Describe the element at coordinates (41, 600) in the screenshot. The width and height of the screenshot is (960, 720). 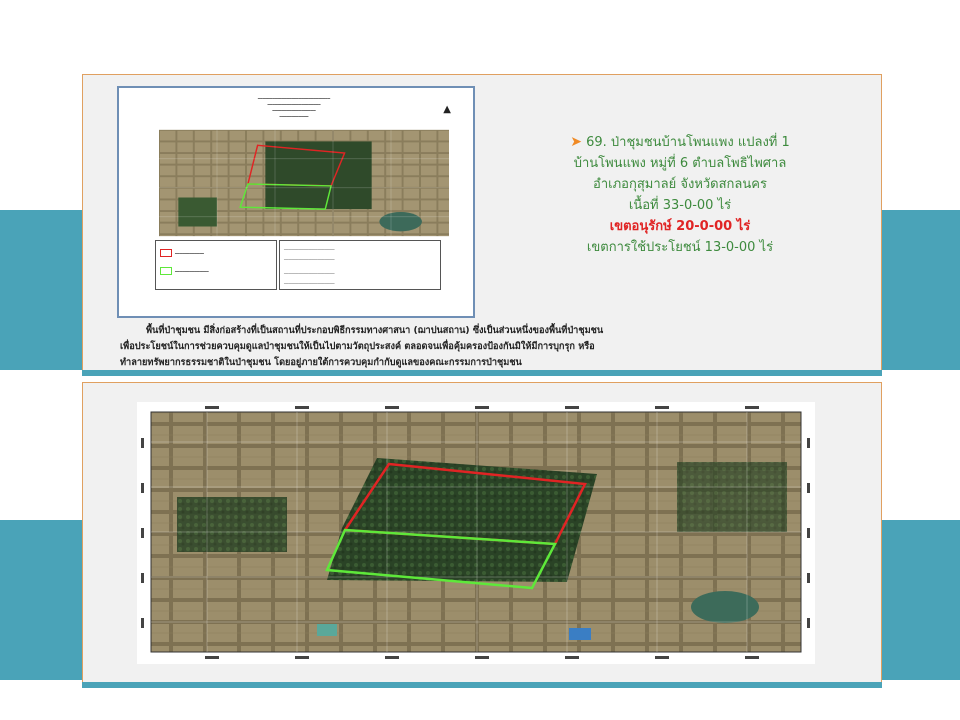
I see `teal-band-left-lower` at that location.